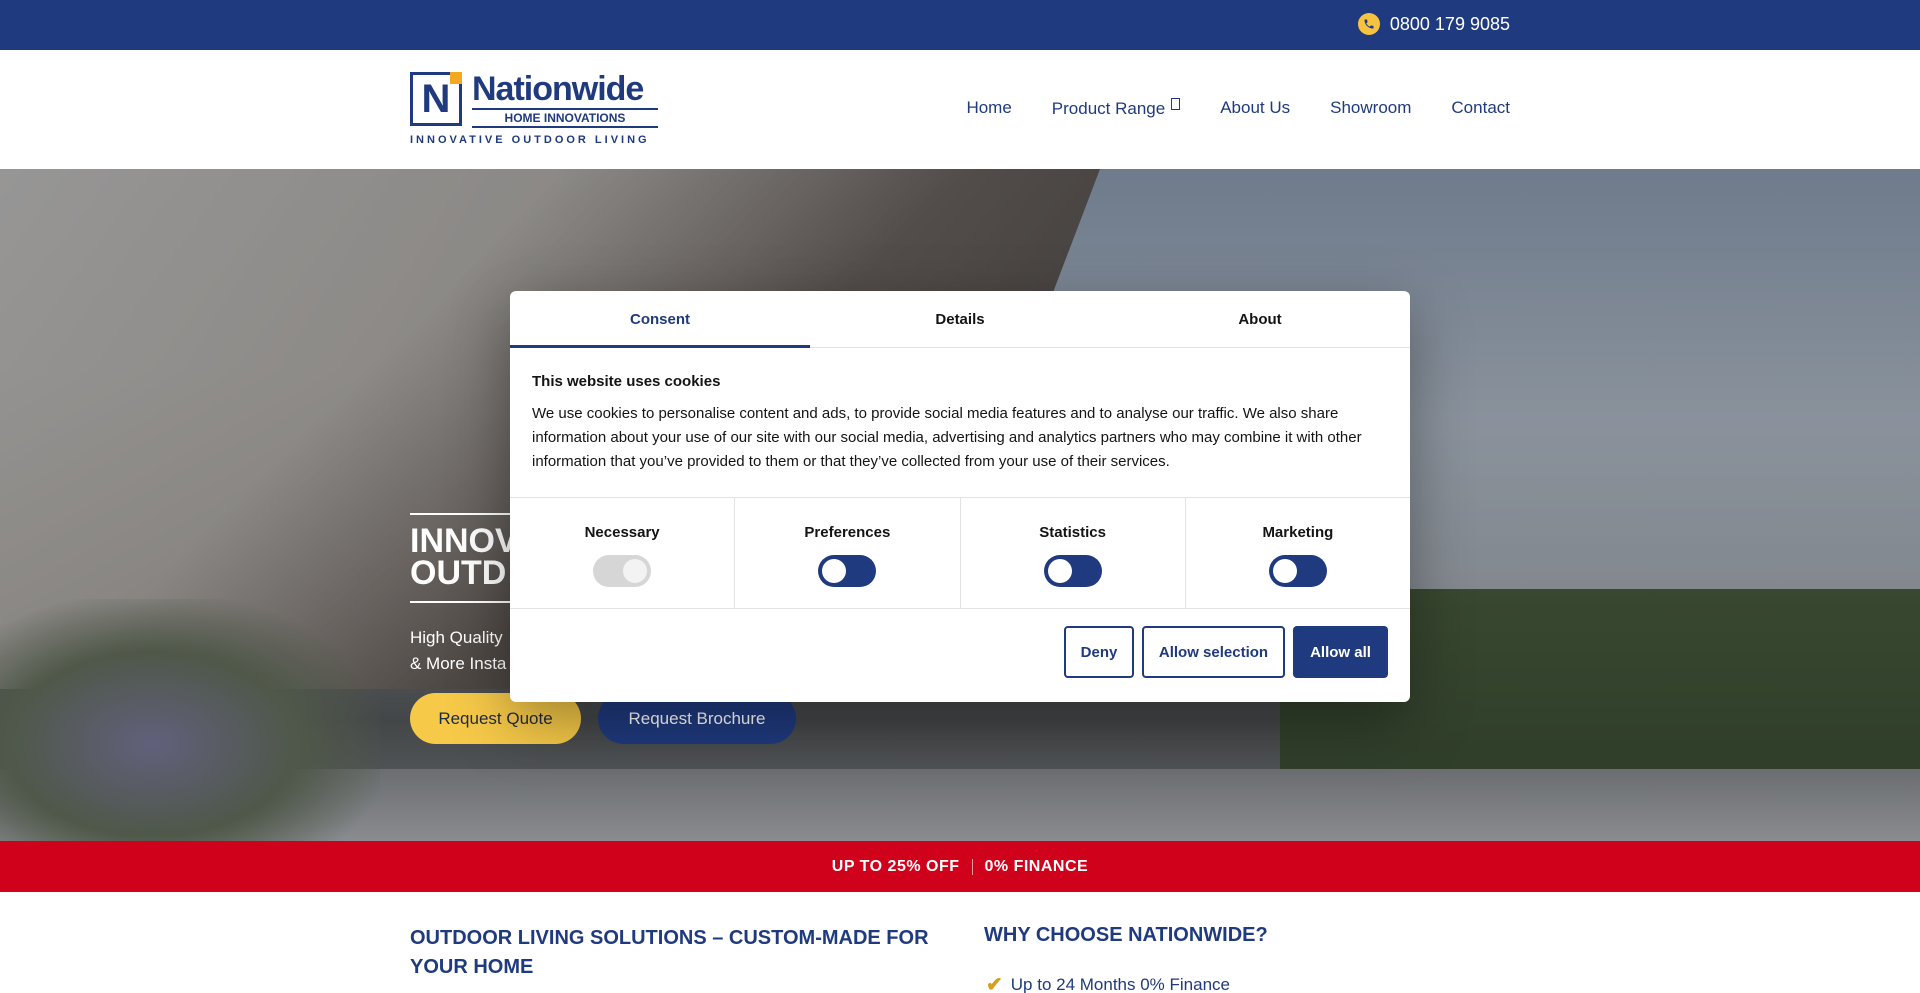  Describe the element at coordinates (1340, 652) in the screenshot. I see `allow-all-button: Allow all` at that location.